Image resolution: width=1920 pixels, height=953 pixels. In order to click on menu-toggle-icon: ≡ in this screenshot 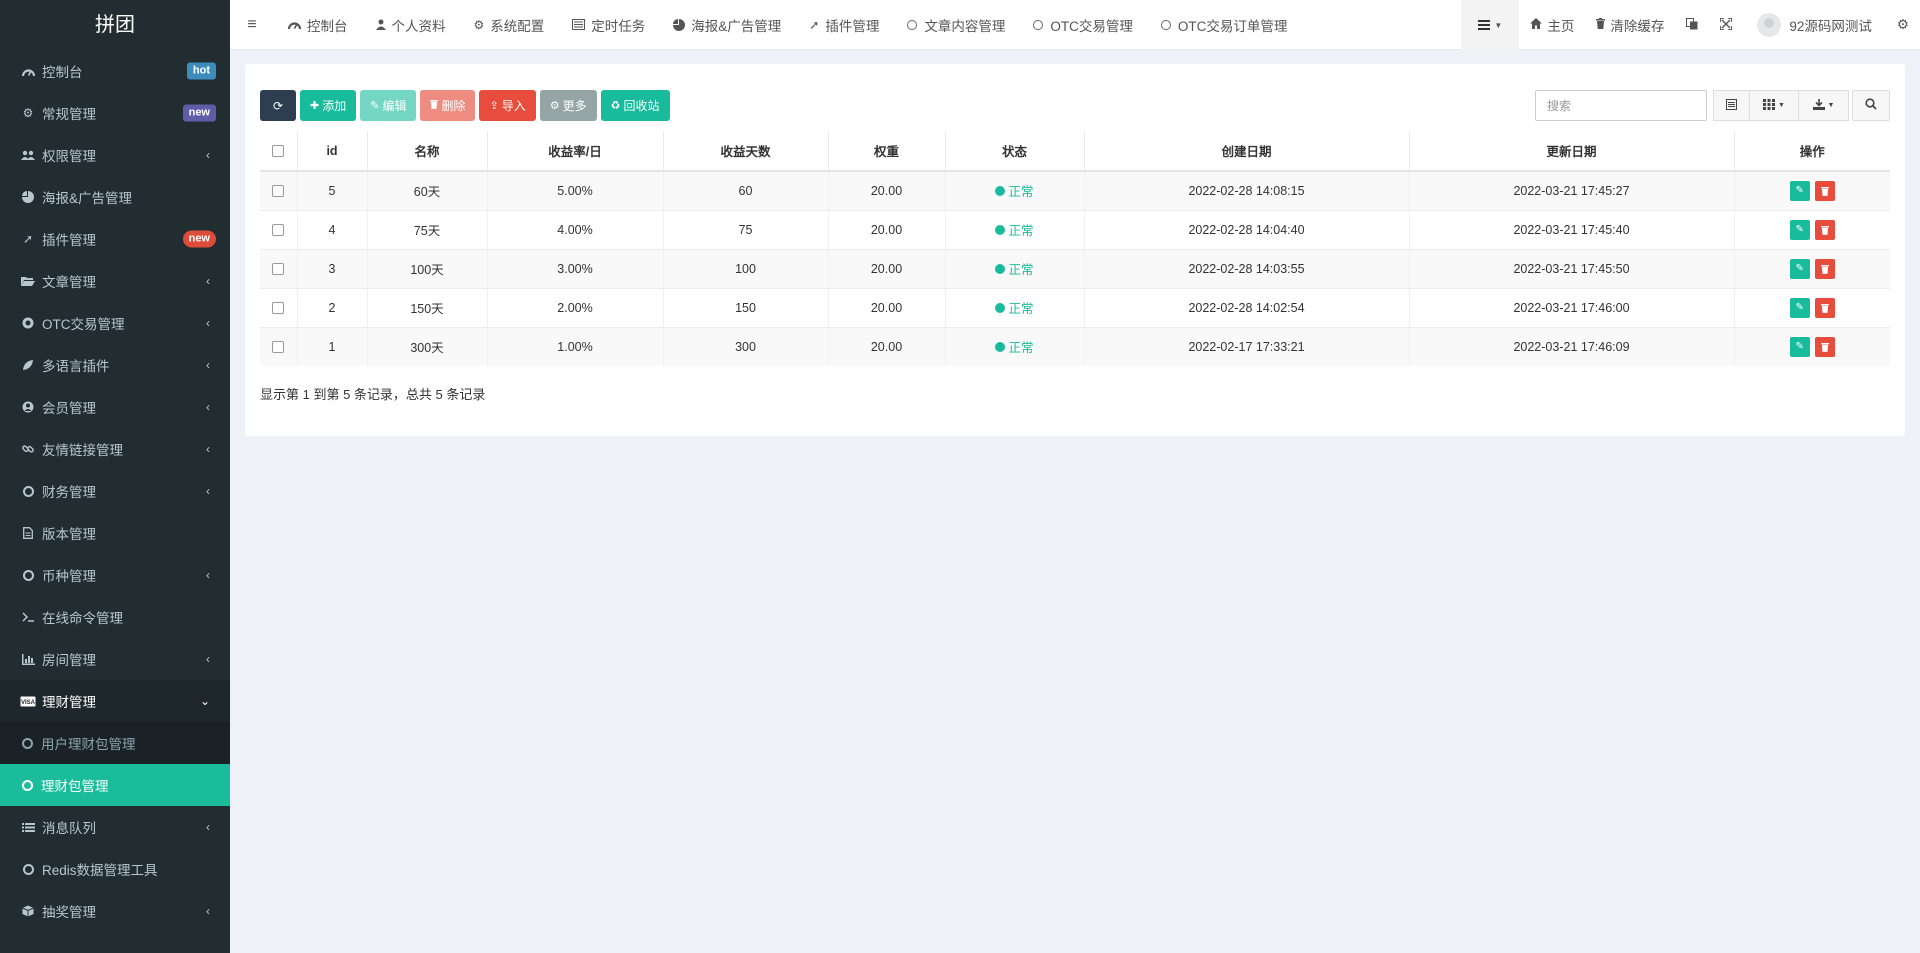, I will do `click(252, 25)`.